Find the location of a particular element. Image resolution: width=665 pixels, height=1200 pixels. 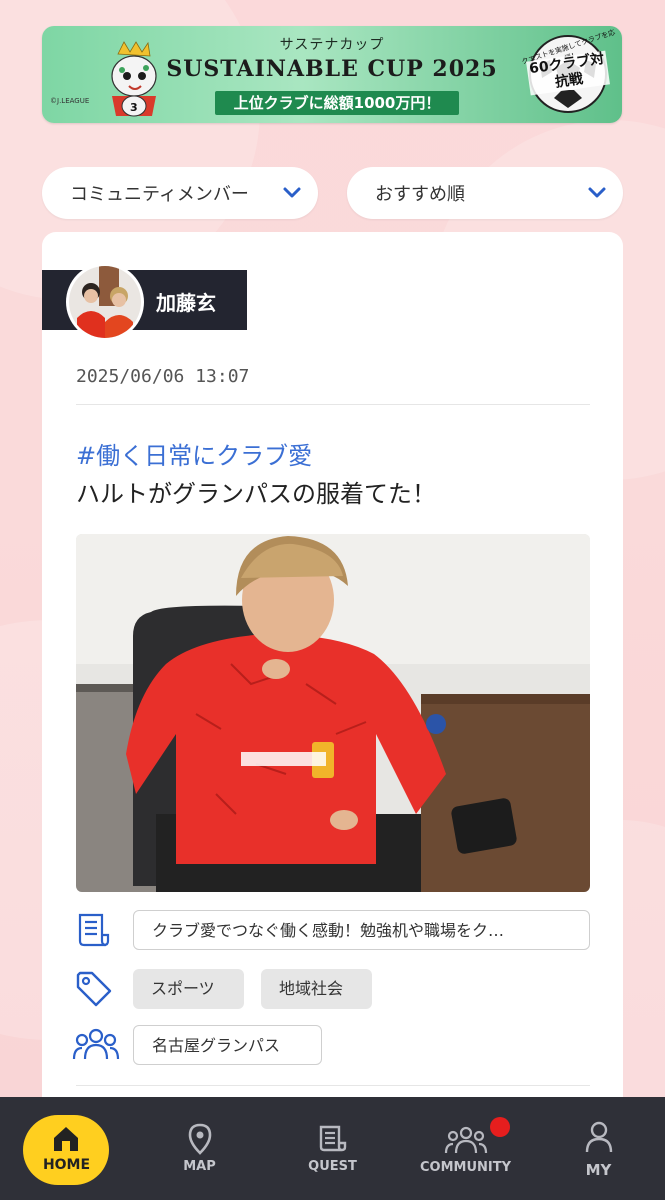

notification-dot is located at coordinates (500, 1127).